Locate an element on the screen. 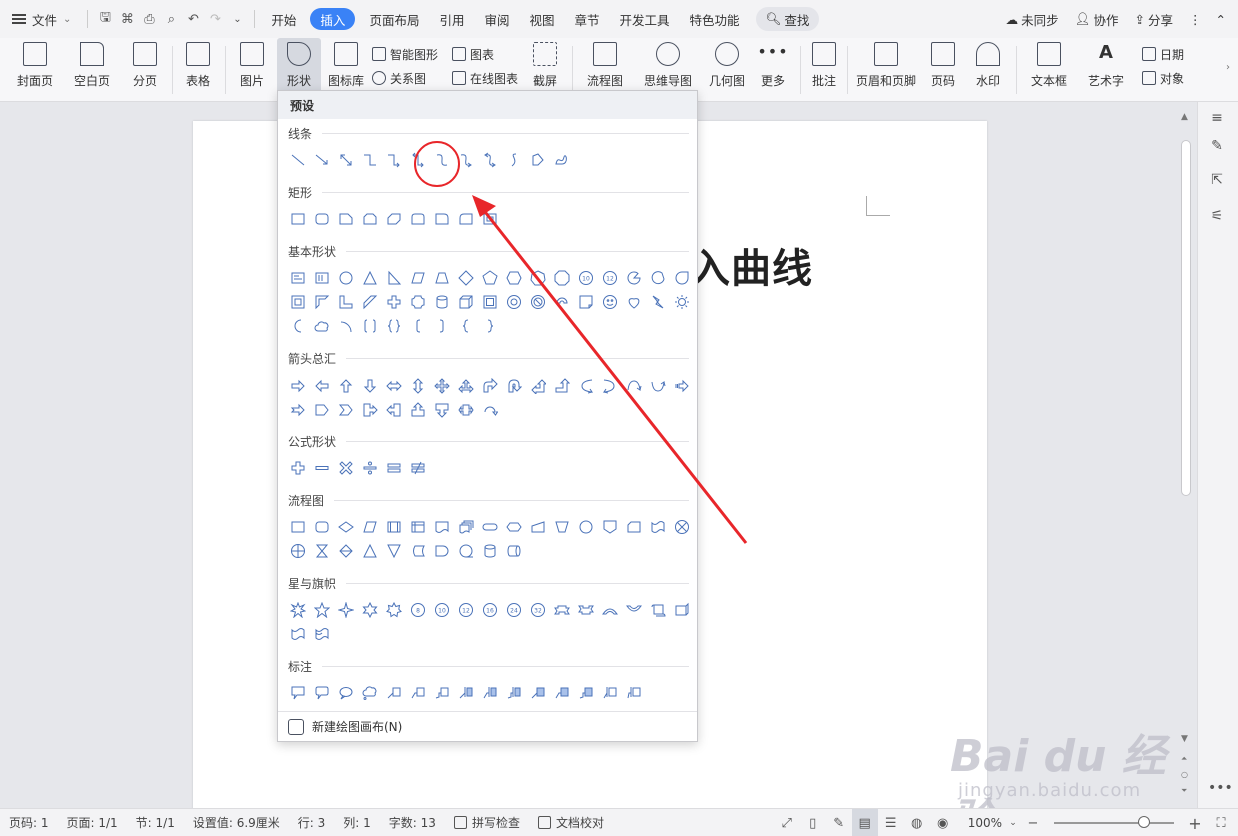 This screenshot has width=1238, height=836. object-button: 对象 is located at coordinates (1163, 78).